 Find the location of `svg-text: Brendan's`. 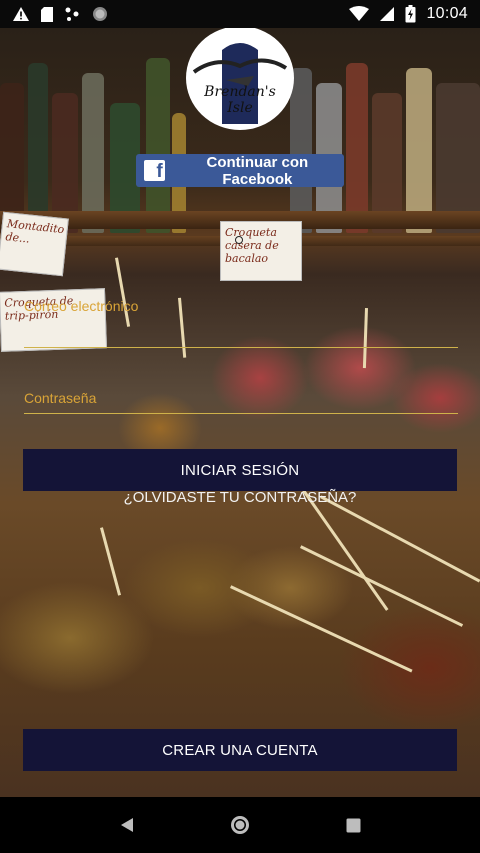

svg-text: Brendan's is located at coordinates (239, 92).